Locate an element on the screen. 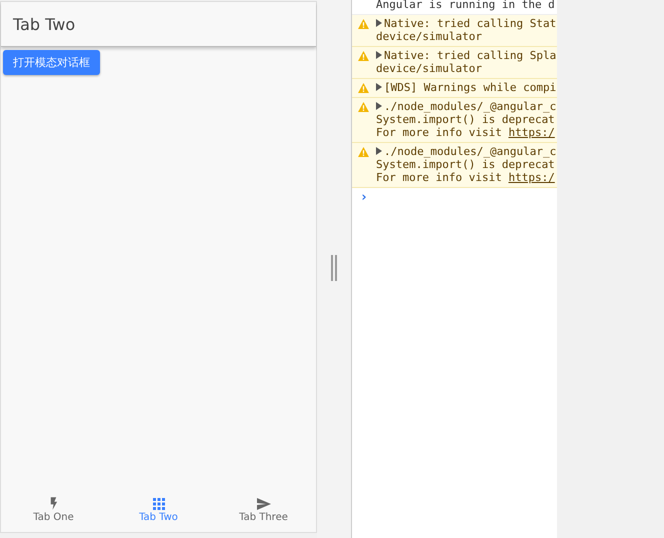 The width and height of the screenshot is (664, 538). lightning-bolt-icon is located at coordinates (53, 503).